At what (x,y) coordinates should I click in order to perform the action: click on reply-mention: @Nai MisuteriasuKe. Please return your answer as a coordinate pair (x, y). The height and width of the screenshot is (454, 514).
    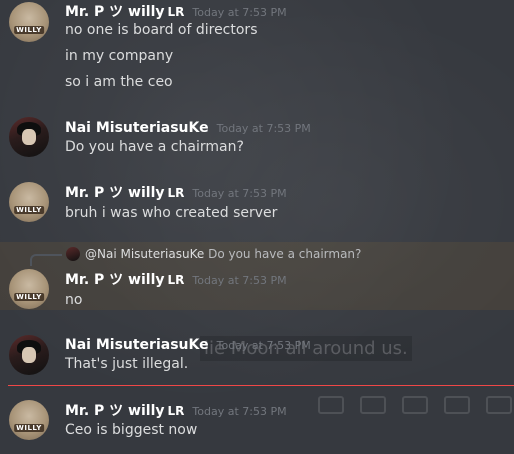
    Looking at the image, I should click on (144, 254).